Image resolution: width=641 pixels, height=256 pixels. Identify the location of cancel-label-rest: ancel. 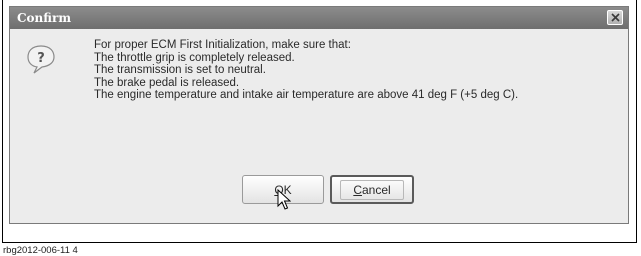
(376, 189).